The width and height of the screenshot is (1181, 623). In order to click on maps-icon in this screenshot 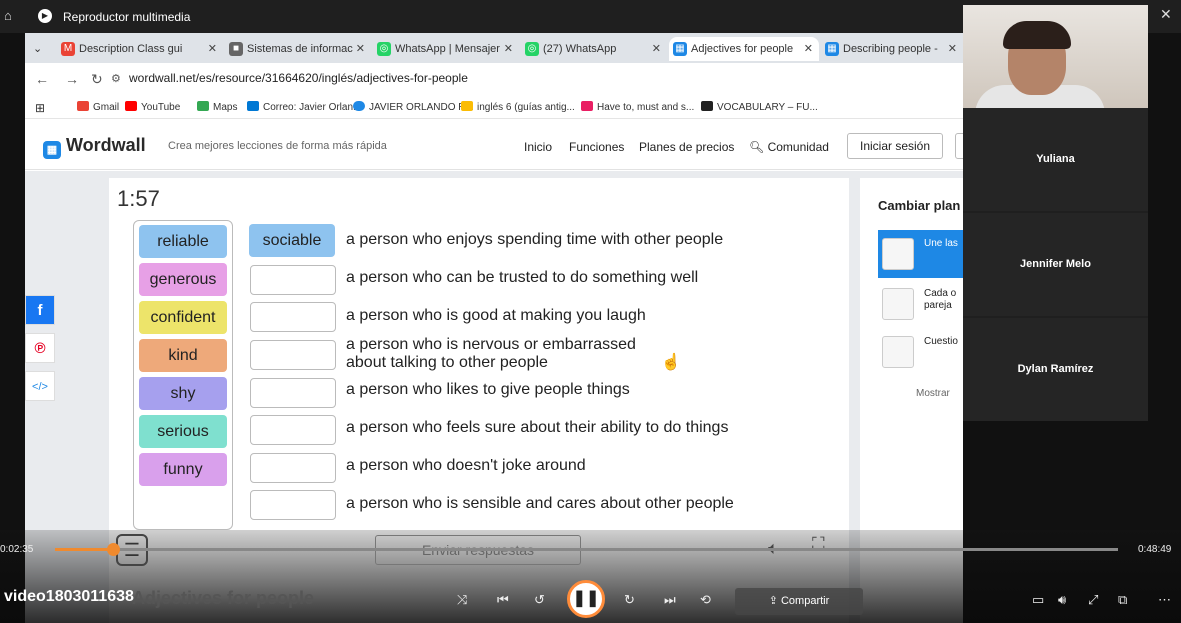, I will do `click(203, 106)`.